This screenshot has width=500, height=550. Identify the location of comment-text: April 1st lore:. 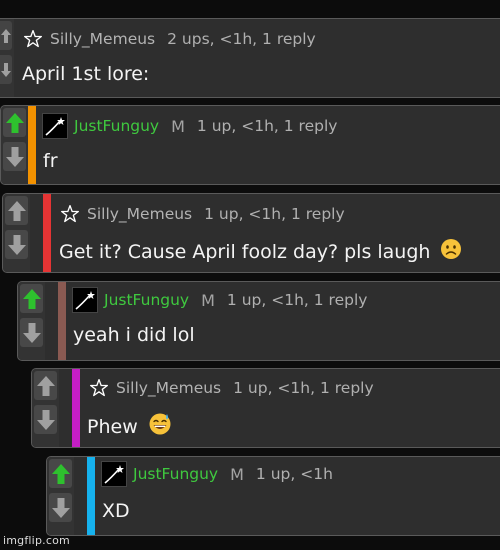
(86, 74).